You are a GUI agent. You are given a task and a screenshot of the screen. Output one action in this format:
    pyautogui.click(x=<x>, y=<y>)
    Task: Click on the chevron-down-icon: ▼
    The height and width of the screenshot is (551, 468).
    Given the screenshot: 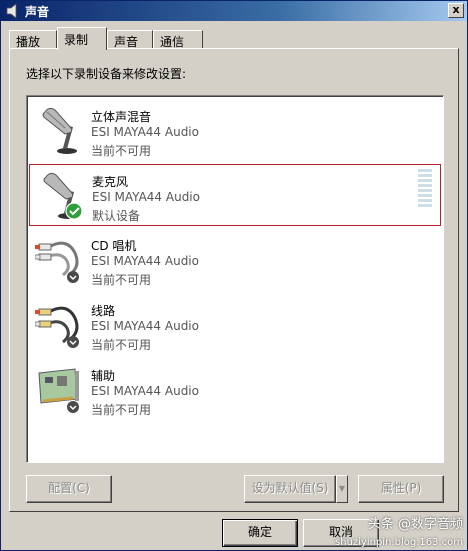 What is the action you would take?
    pyautogui.click(x=342, y=488)
    